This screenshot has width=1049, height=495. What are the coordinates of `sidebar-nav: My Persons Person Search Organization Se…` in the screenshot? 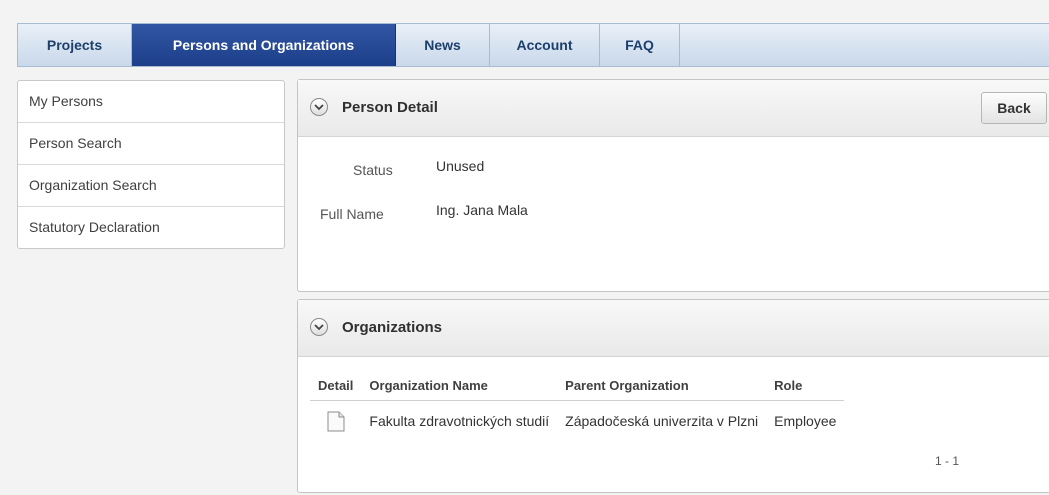 It's located at (151, 164).